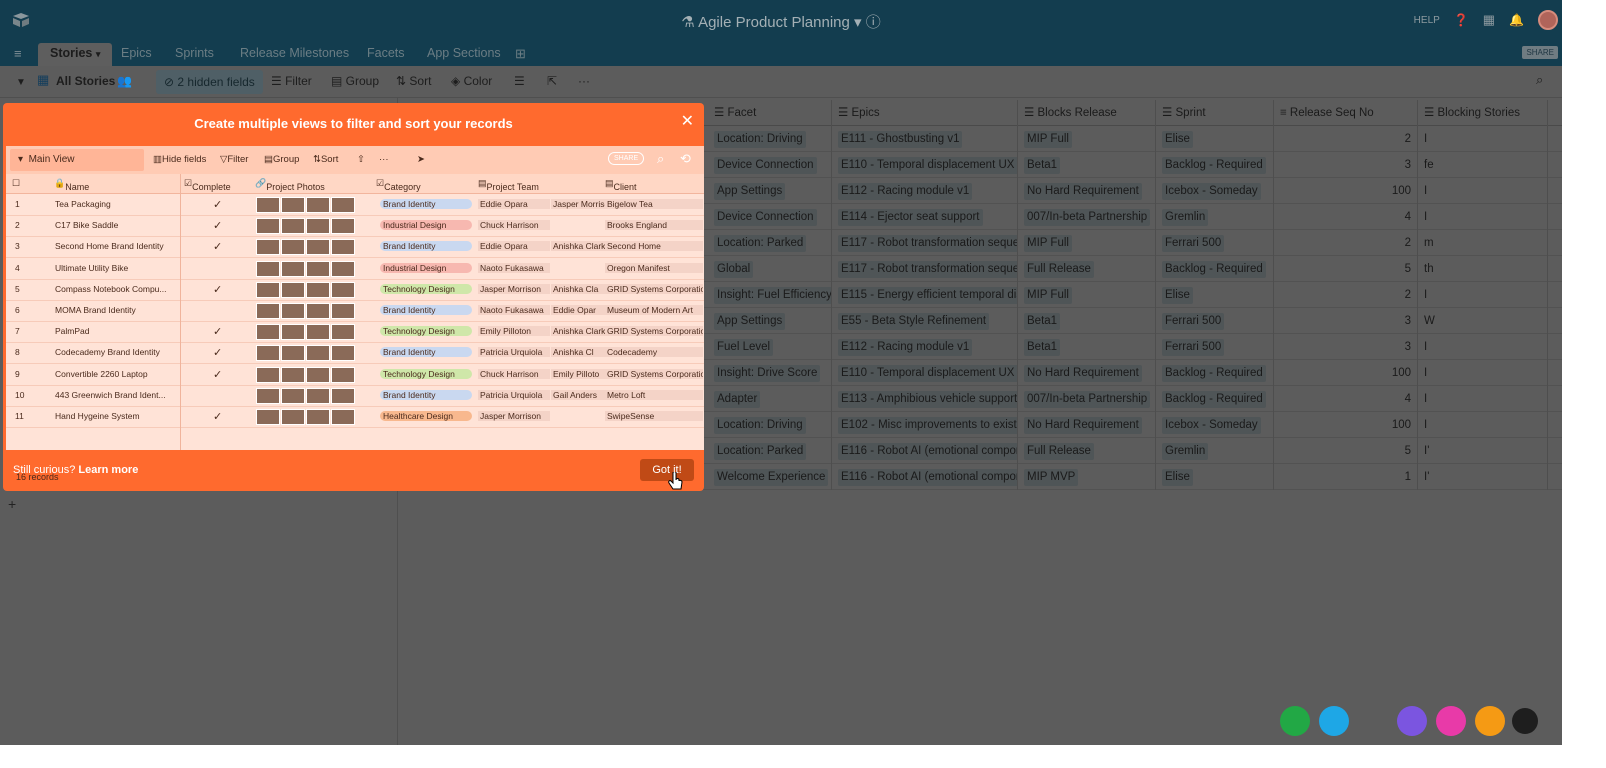 The image size is (1606, 768). Describe the element at coordinates (355, 81) in the screenshot. I see `group-button: ▤ Group` at that location.